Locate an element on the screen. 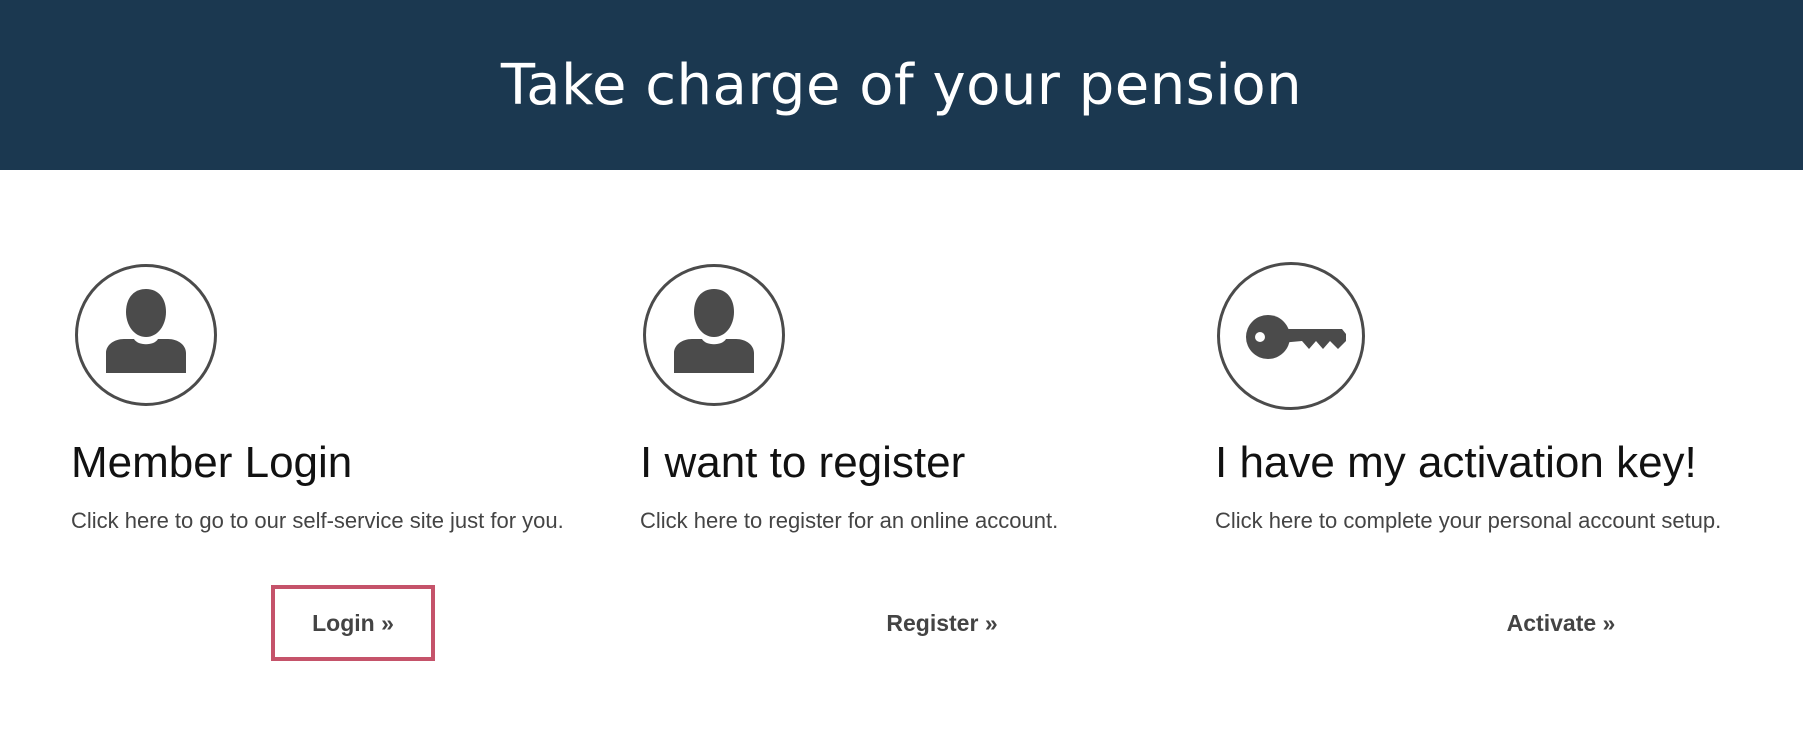 Image resolution: width=1803 pixels, height=741 pixels. page-title: Take charge of your pension is located at coordinates (901, 85).